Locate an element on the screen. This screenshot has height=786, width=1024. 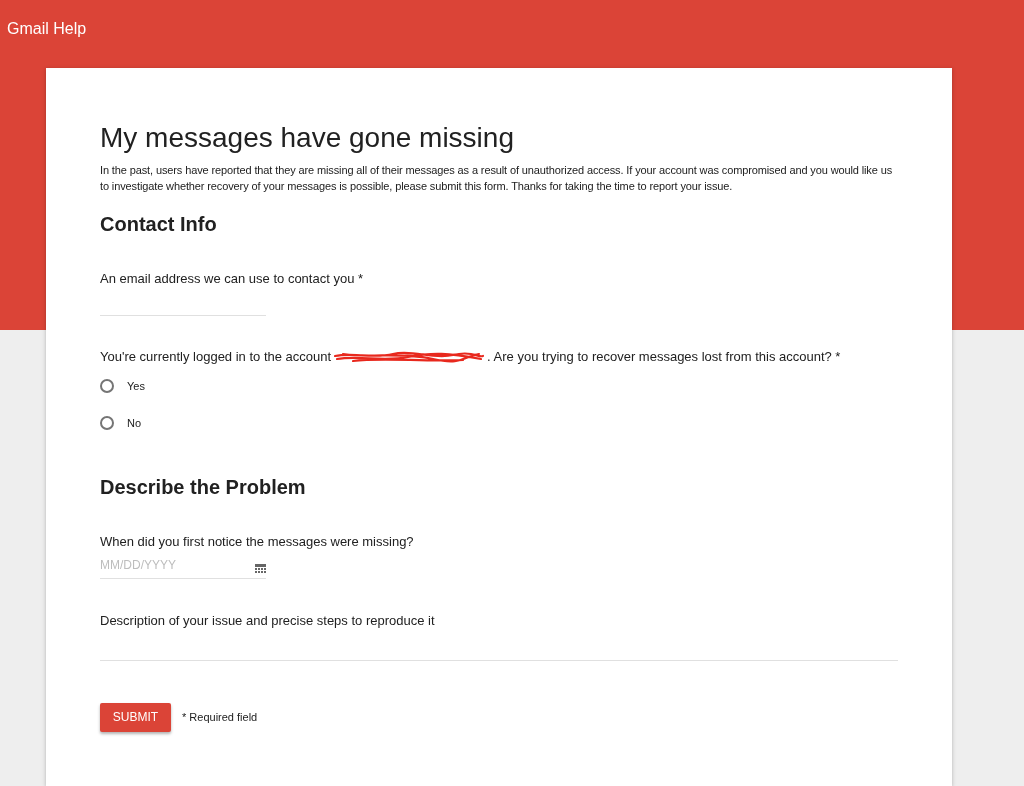
date-input: MM/DD/YYYY is located at coordinates (183, 565).